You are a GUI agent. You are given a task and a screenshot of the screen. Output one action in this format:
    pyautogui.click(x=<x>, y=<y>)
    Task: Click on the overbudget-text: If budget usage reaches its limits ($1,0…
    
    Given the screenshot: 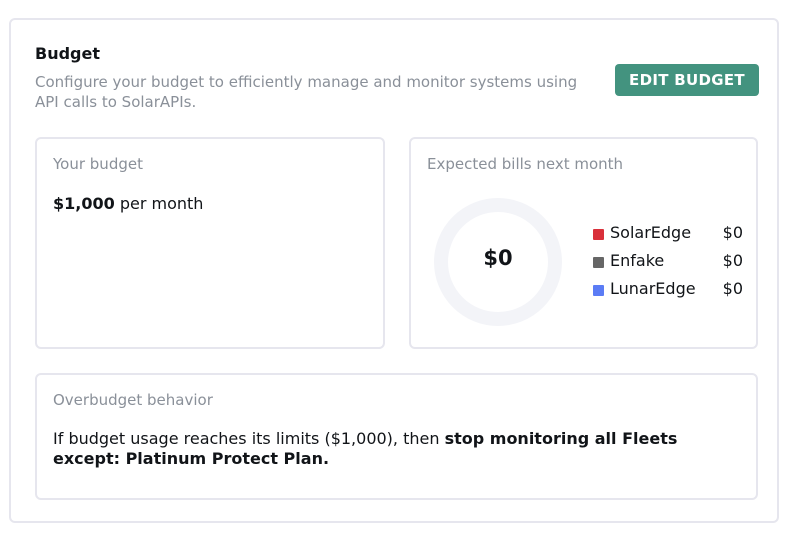 What is the action you would take?
    pyautogui.click(x=393, y=449)
    